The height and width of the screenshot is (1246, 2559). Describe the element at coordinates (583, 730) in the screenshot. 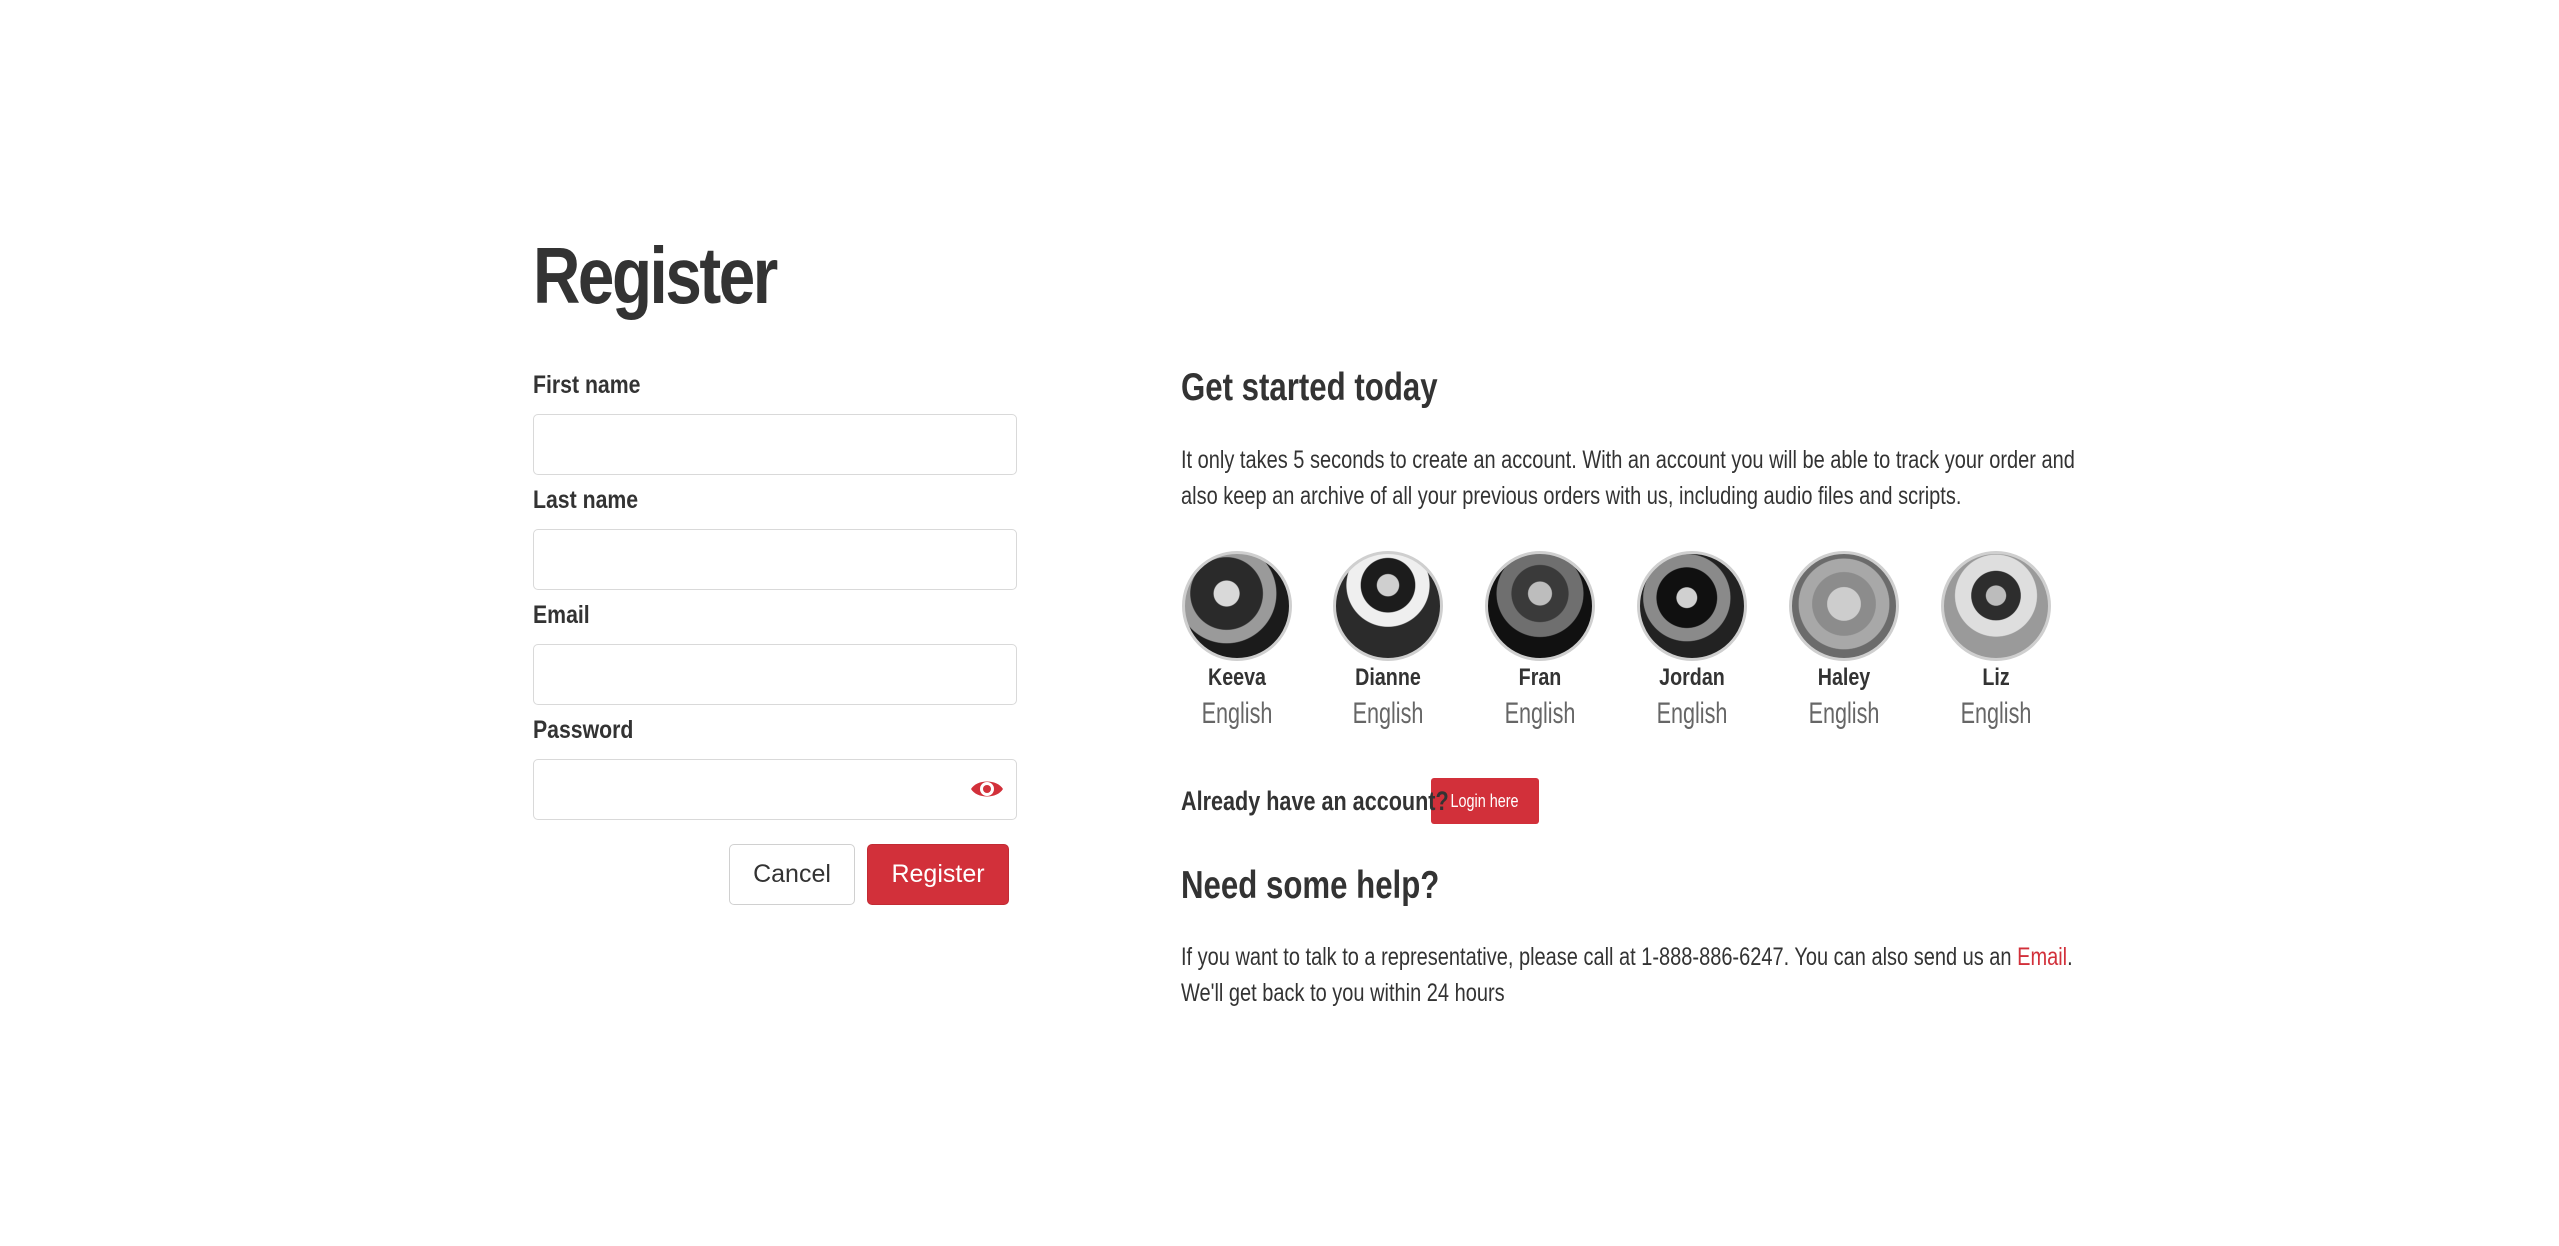

I see `password-label: Password` at that location.